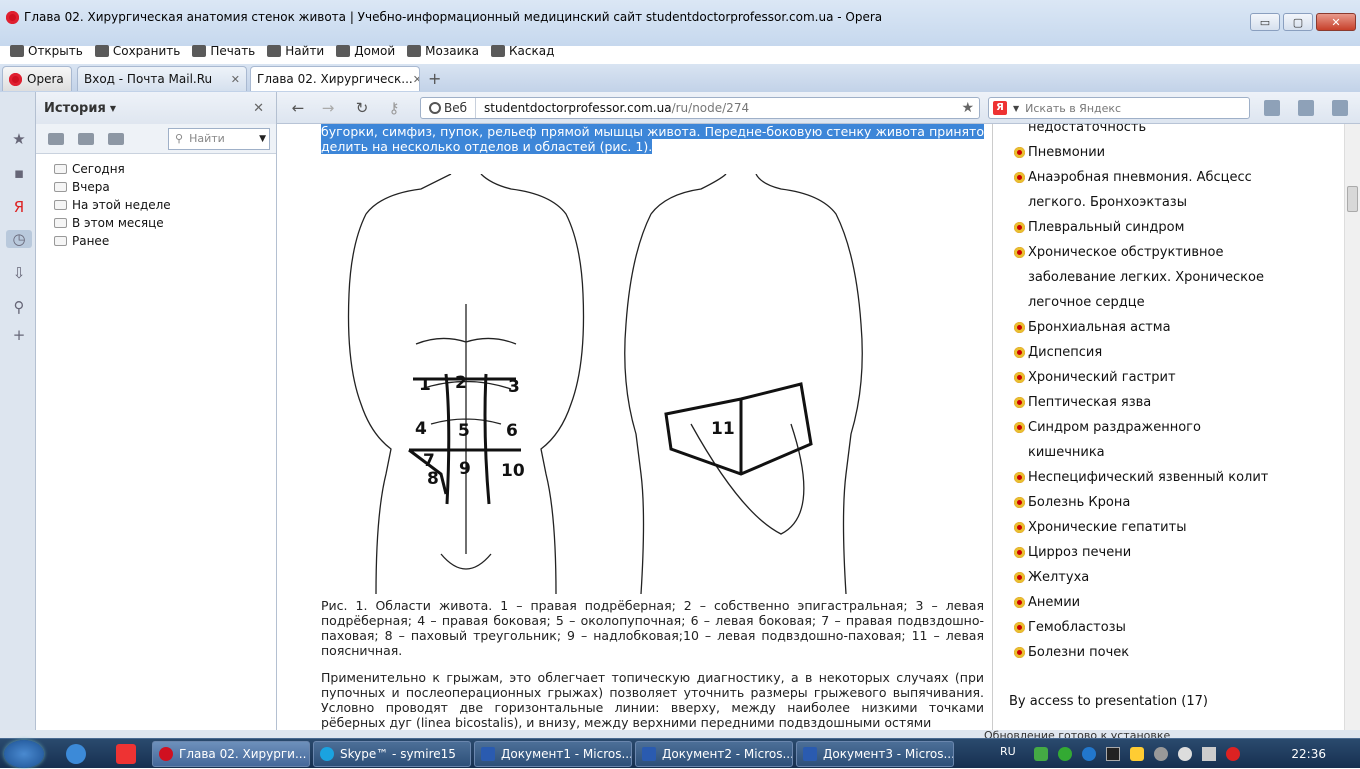 The image size is (1360, 769). What do you see at coordinates (1041, 754) in the screenshot?
I see `tray-app-icon` at bounding box center [1041, 754].